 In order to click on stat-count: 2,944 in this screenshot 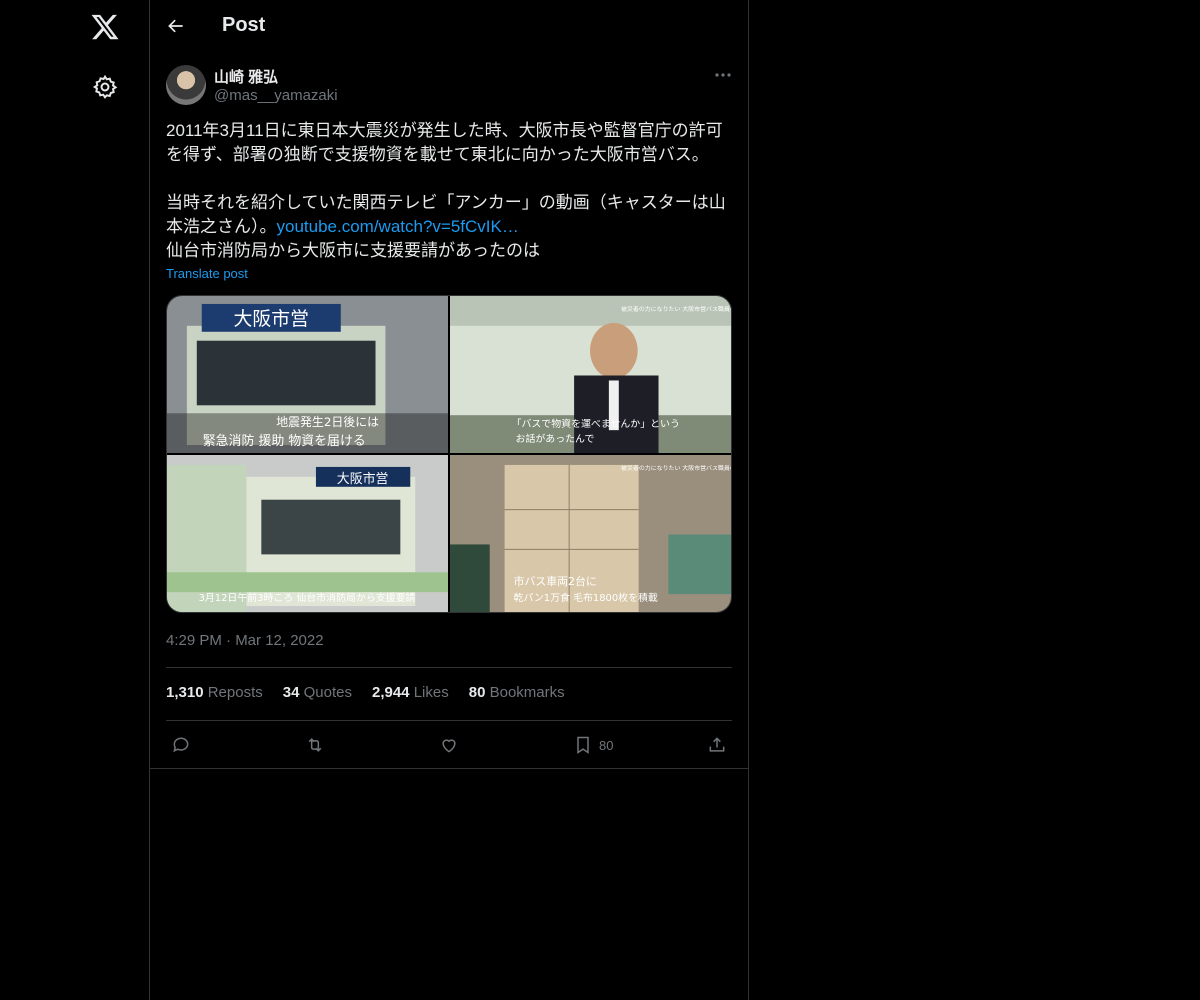, I will do `click(390, 692)`.